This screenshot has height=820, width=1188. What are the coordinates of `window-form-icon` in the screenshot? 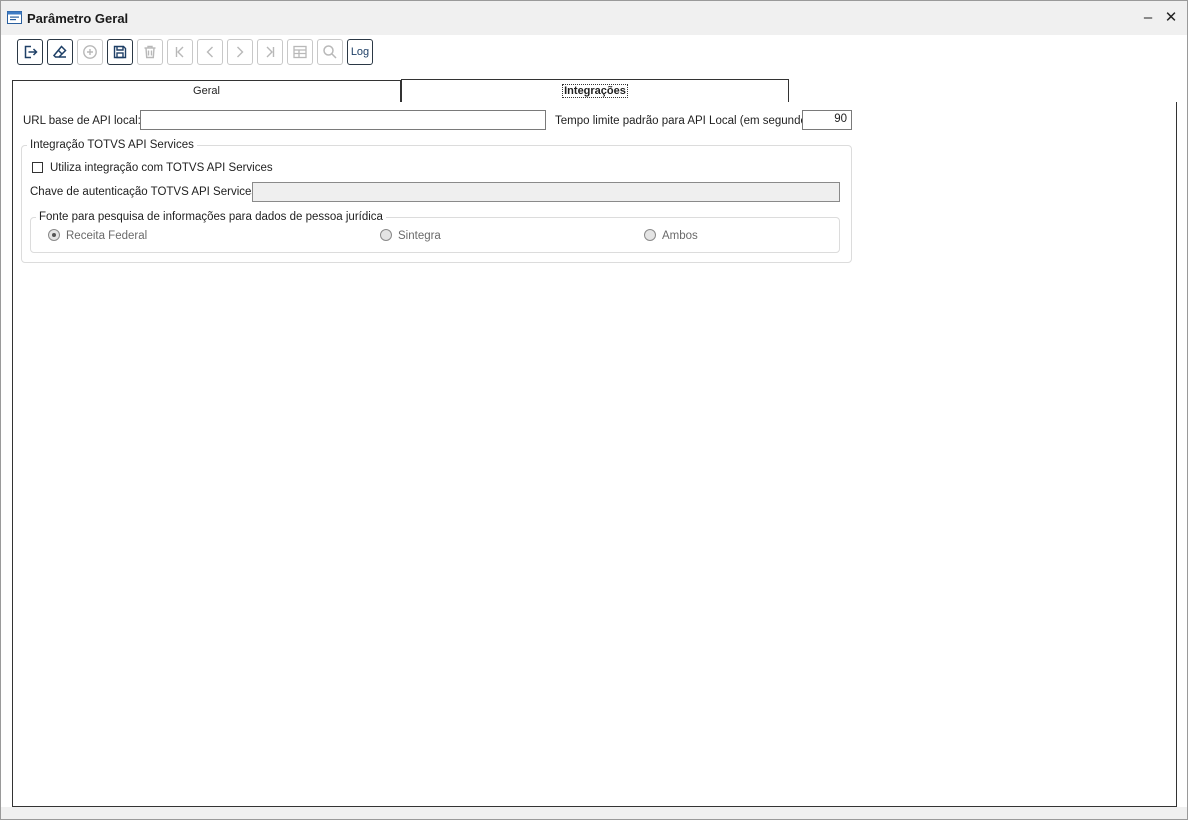 It's located at (14, 17).